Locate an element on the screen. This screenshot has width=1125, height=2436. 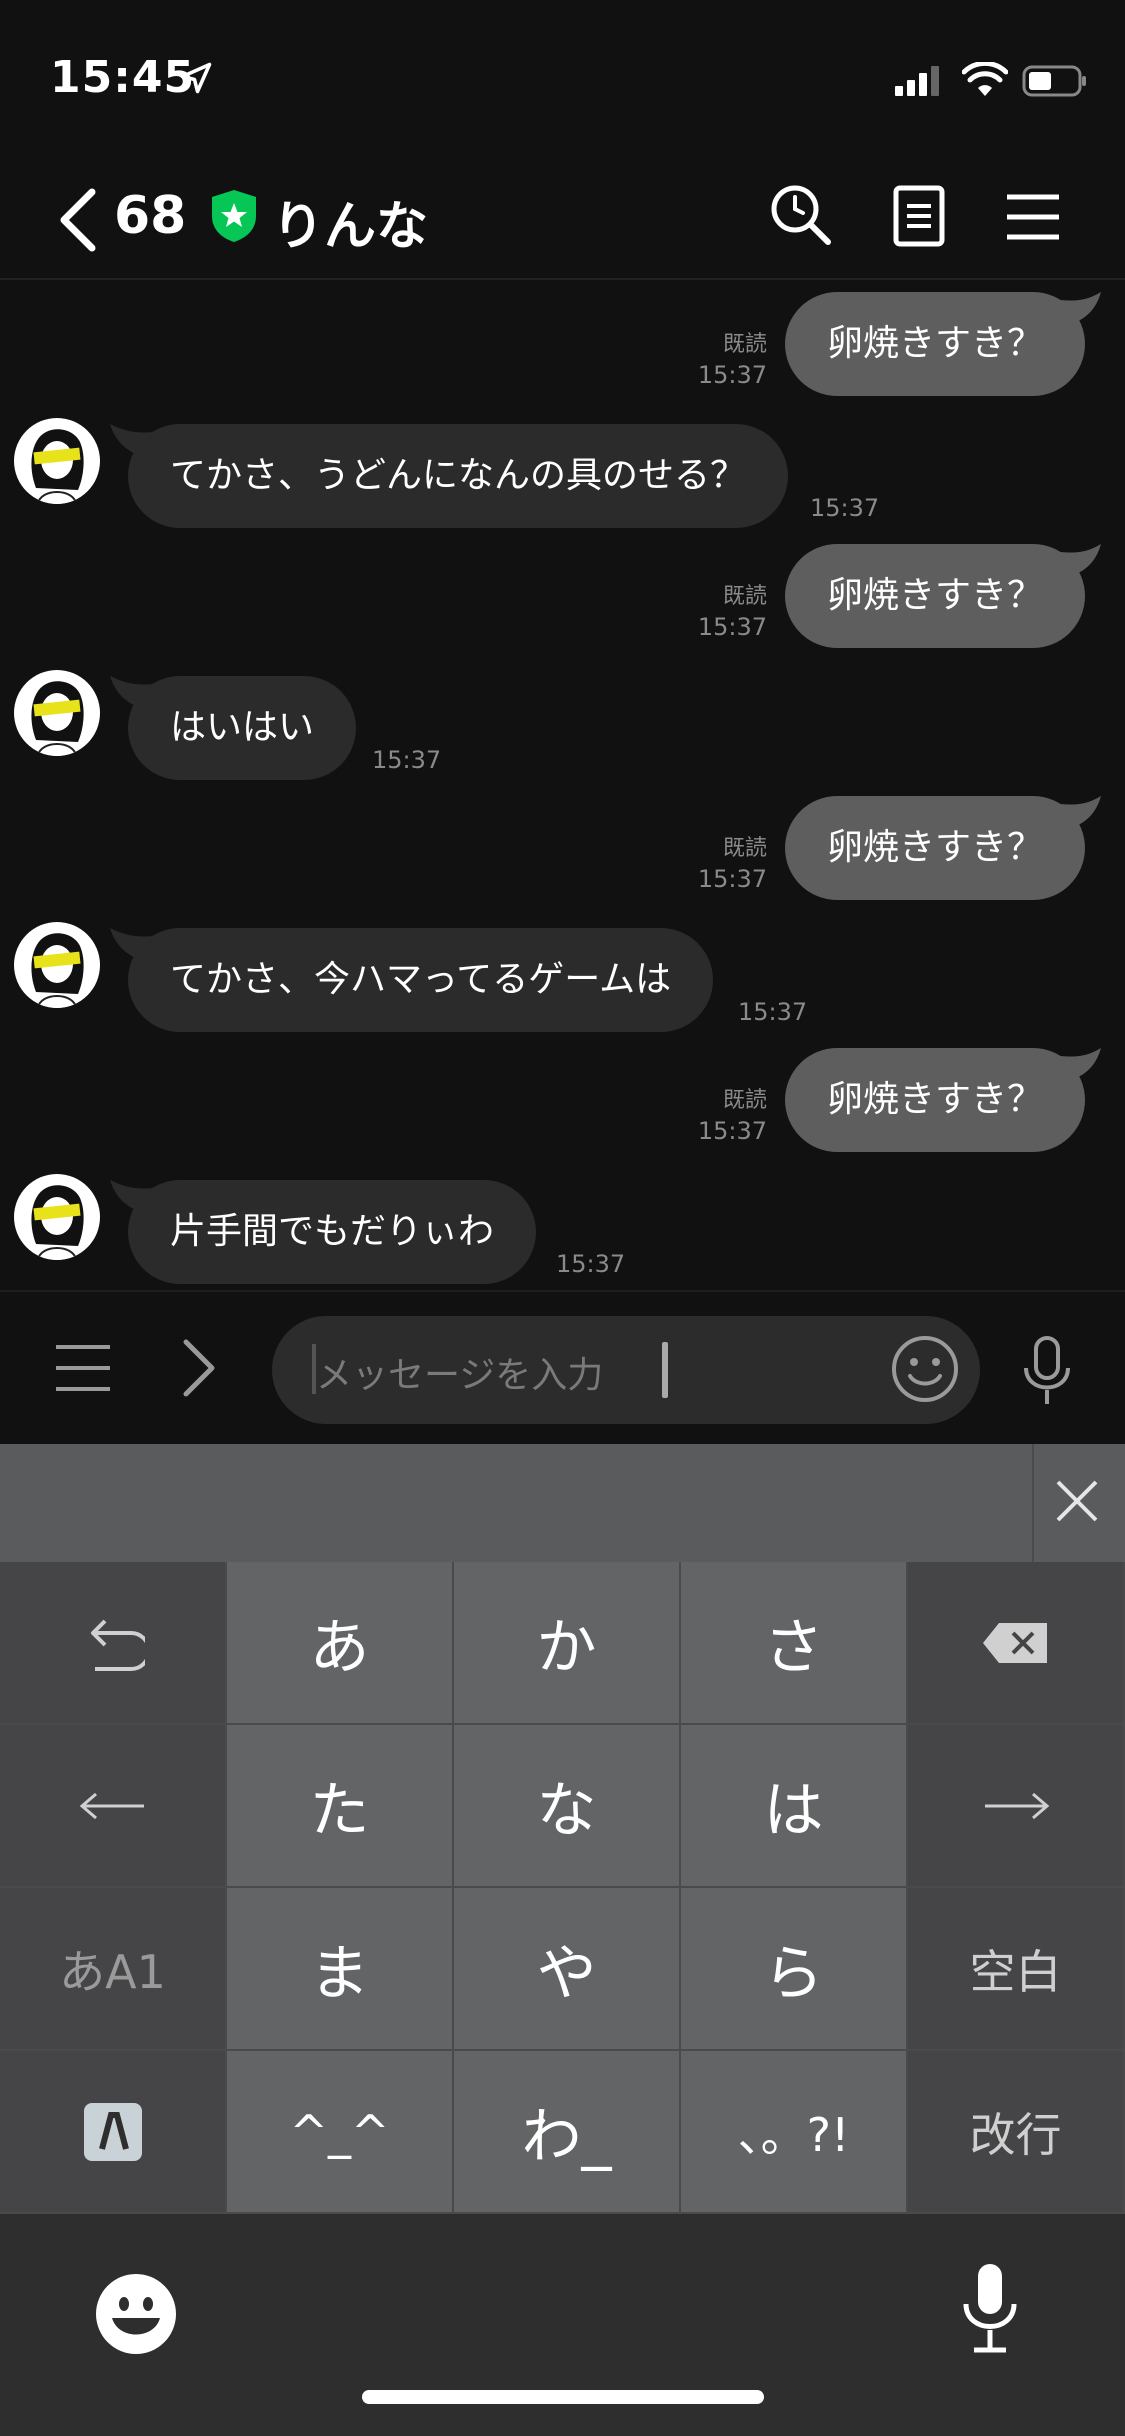
backspace-icon is located at coordinates (1014, 1642).